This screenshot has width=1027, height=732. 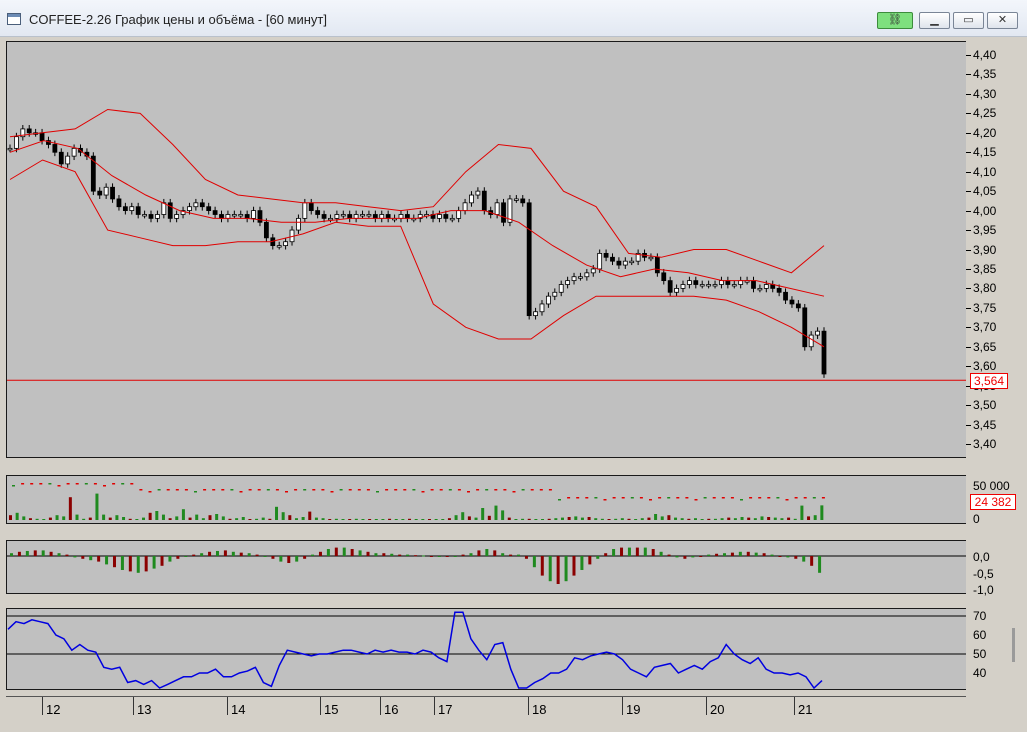 I want to click on price-tick-label: 4,25, so click(x=985, y=113).